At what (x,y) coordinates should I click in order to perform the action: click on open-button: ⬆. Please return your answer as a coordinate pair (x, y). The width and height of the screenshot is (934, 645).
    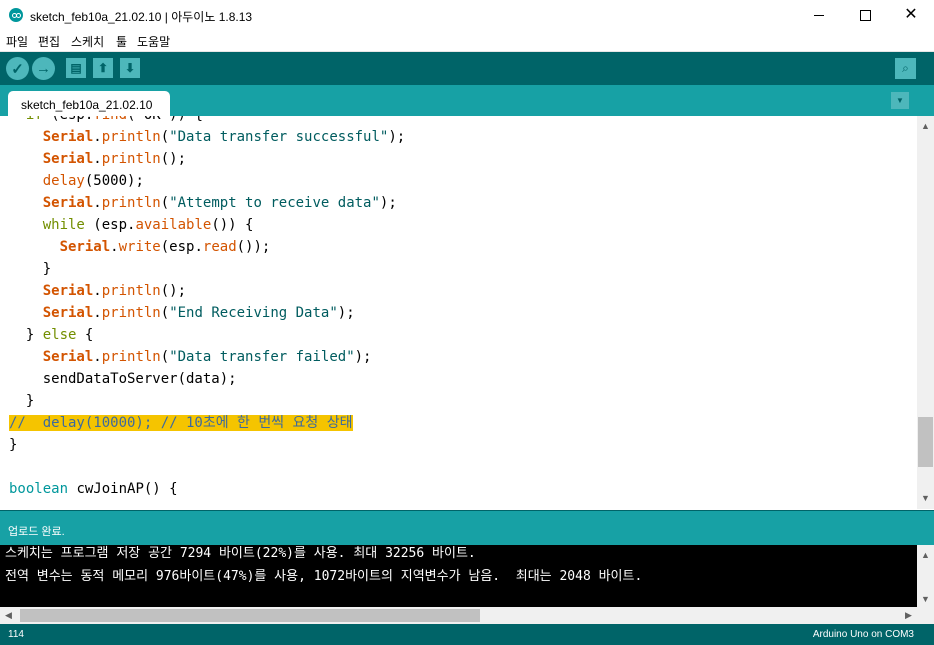
    Looking at the image, I should click on (103, 68).